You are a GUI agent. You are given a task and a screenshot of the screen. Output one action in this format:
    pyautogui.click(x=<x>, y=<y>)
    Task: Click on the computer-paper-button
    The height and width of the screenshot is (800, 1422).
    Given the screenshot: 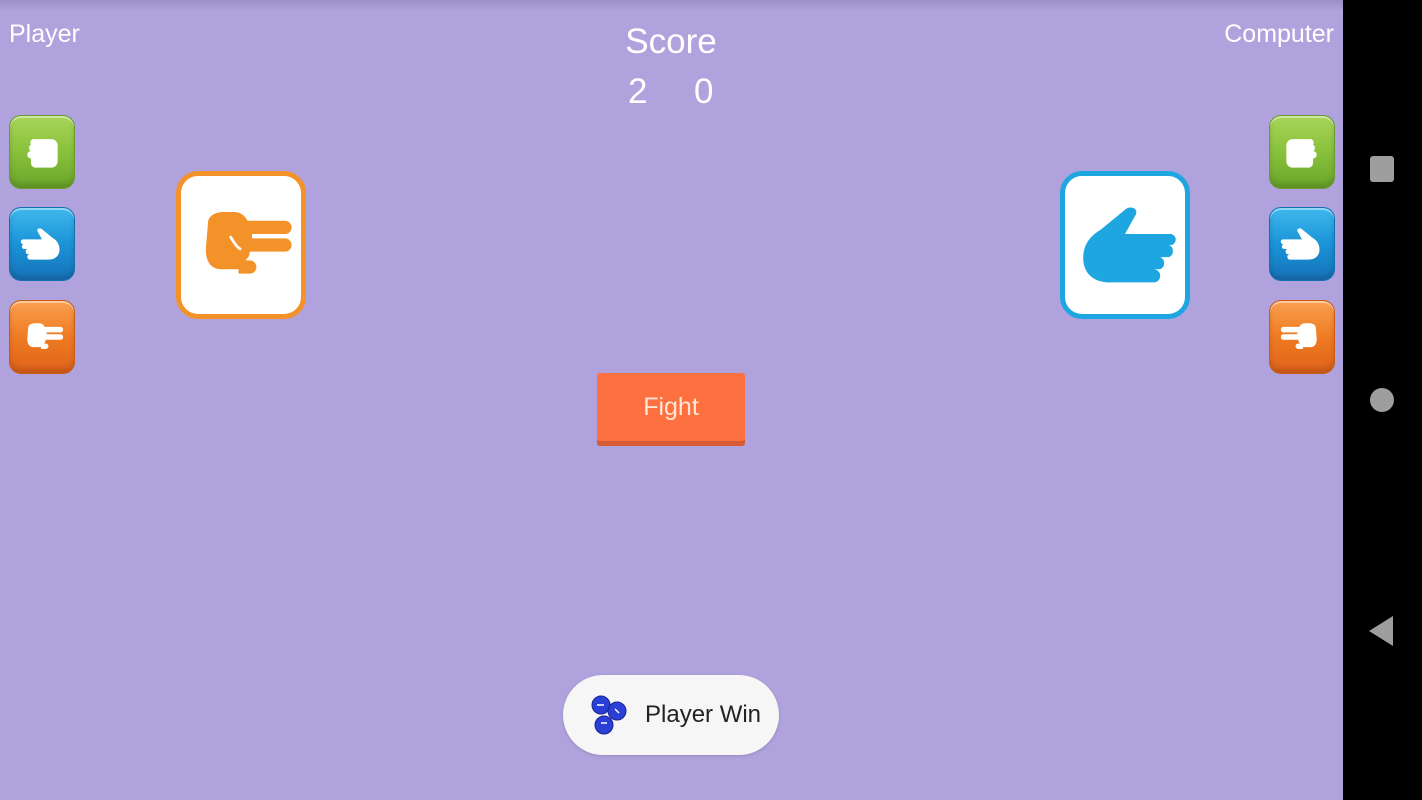 What is the action you would take?
    pyautogui.click(x=1302, y=244)
    